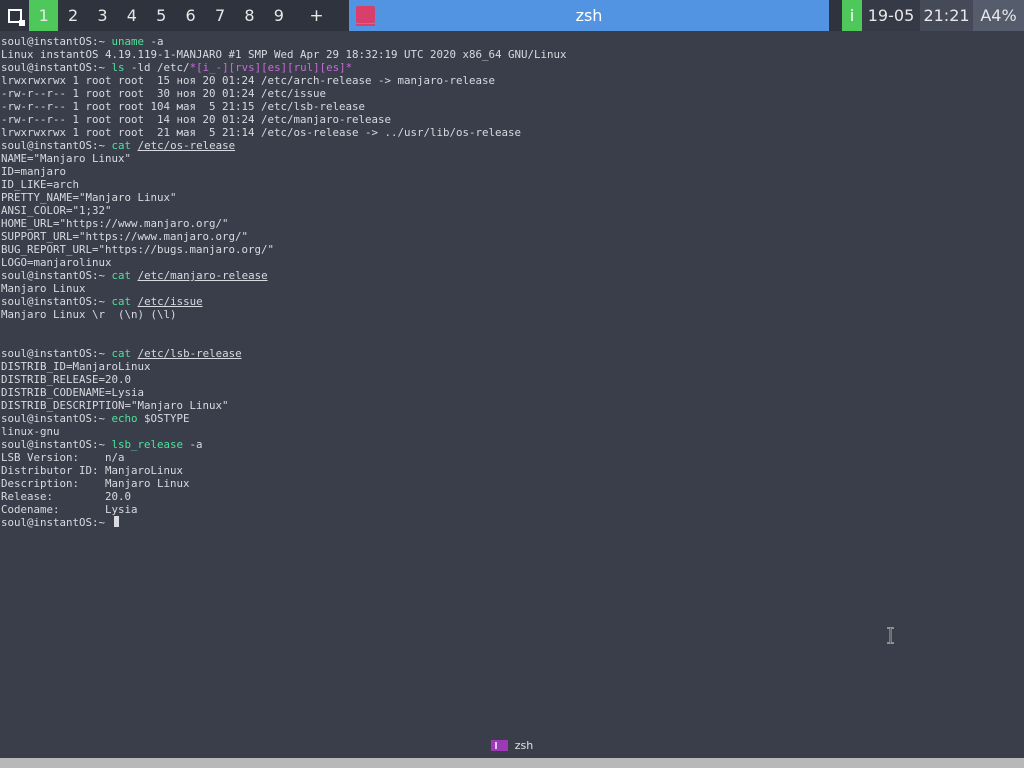 The image size is (1024, 768). Describe the element at coordinates (946, 15) in the screenshot. I see `status-time: 21:21` at that location.